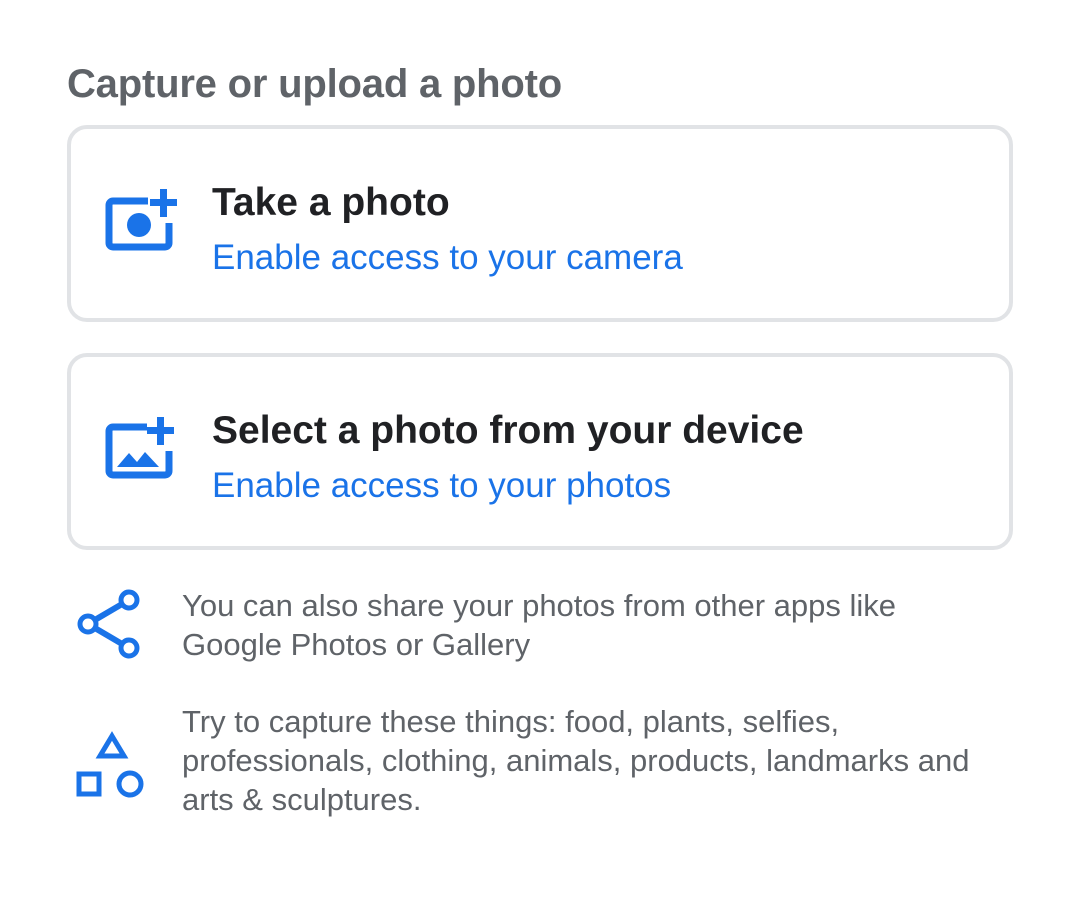 The height and width of the screenshot is (902, 1080). Describe the element at coordinates (331, 202) in the screenshot. I see `take-photo-title: Take a photo` at that location.